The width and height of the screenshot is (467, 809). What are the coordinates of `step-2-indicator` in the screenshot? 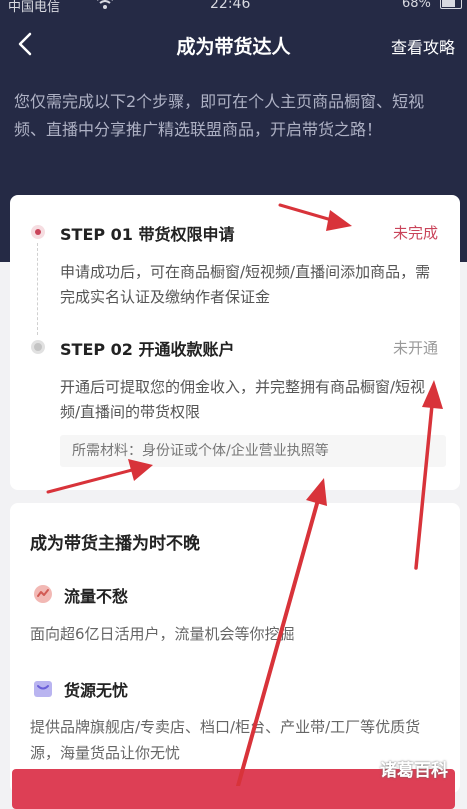 It's located at (38, 347).